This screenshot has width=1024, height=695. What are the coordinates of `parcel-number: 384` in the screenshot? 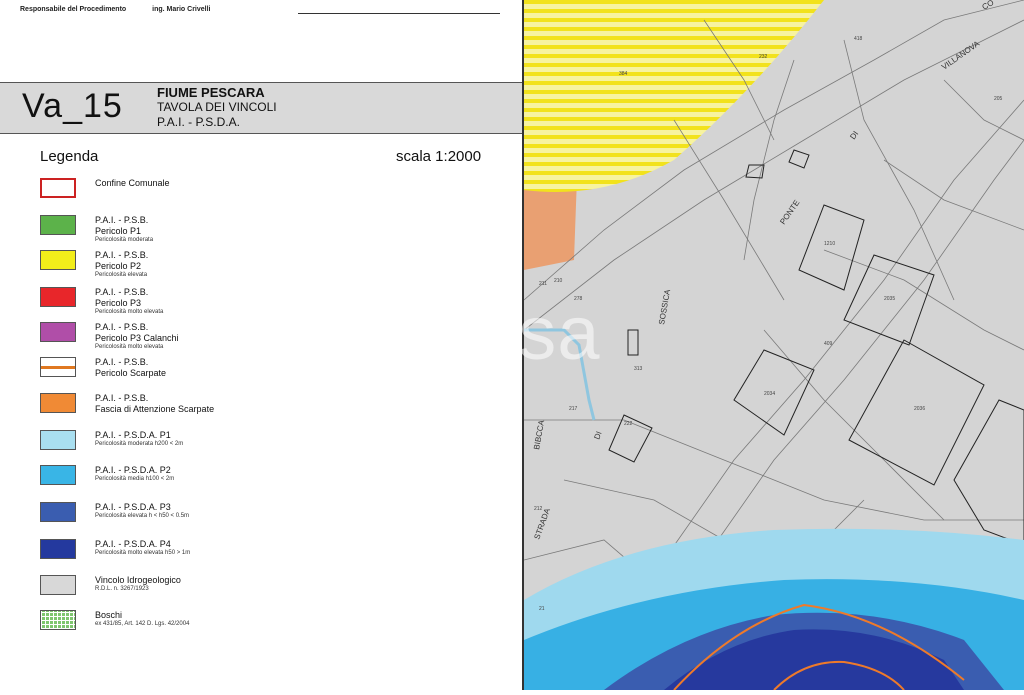 It's located at (623, 74).